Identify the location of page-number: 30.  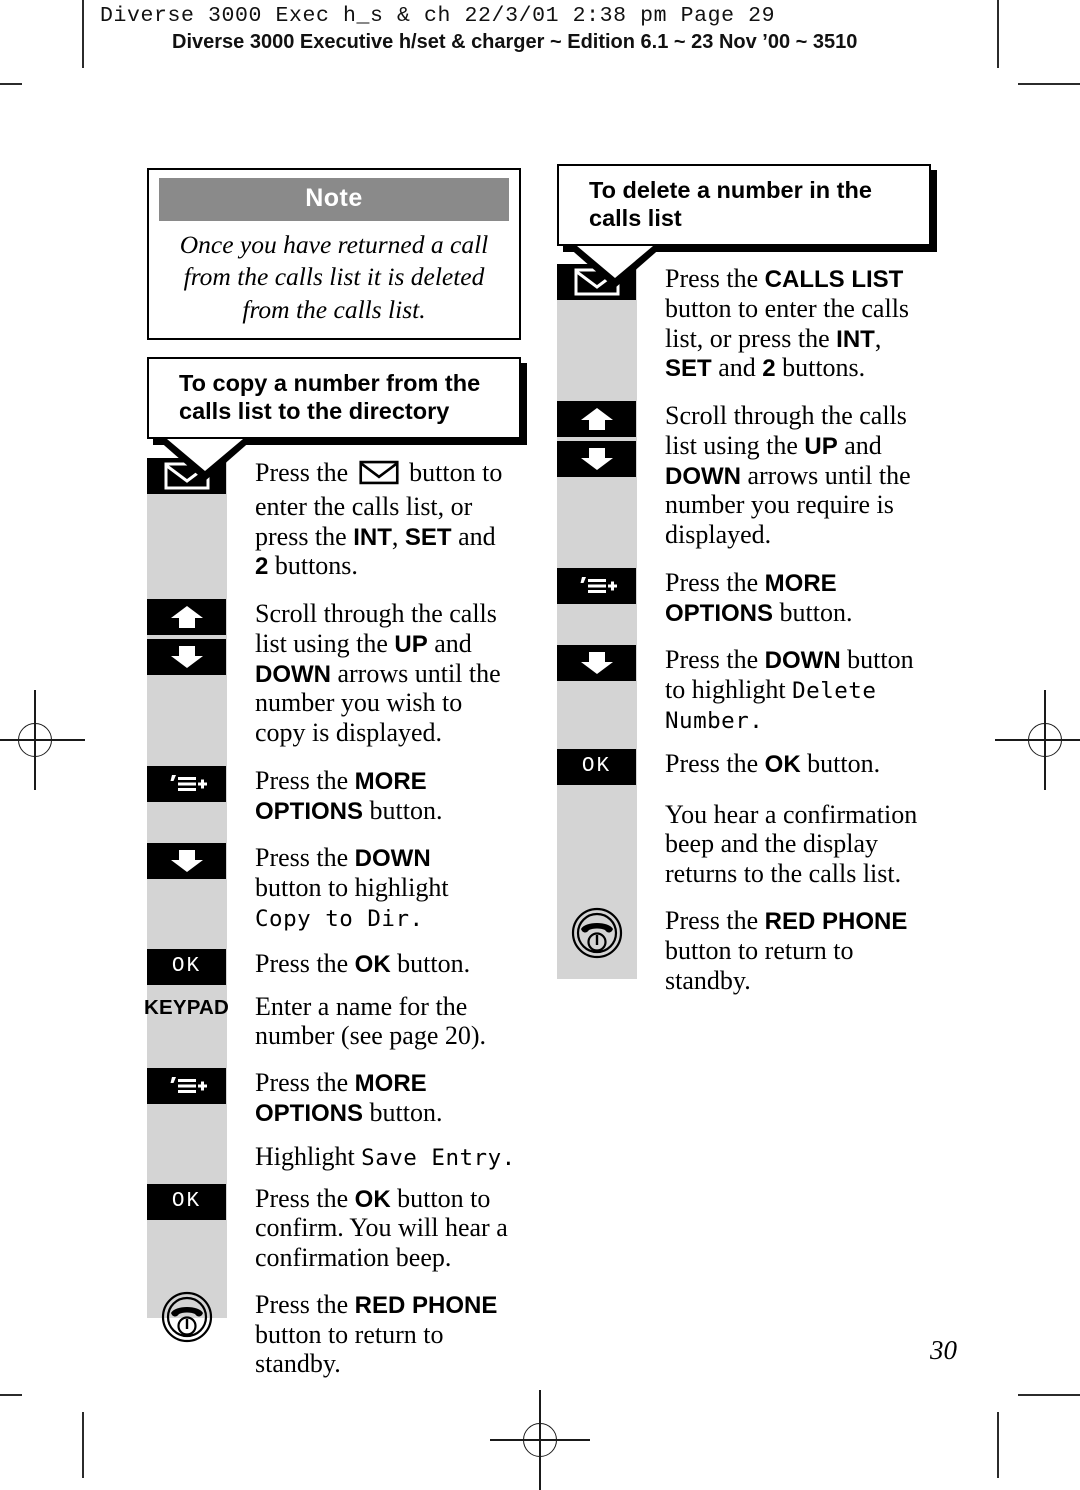
(943, 1350).